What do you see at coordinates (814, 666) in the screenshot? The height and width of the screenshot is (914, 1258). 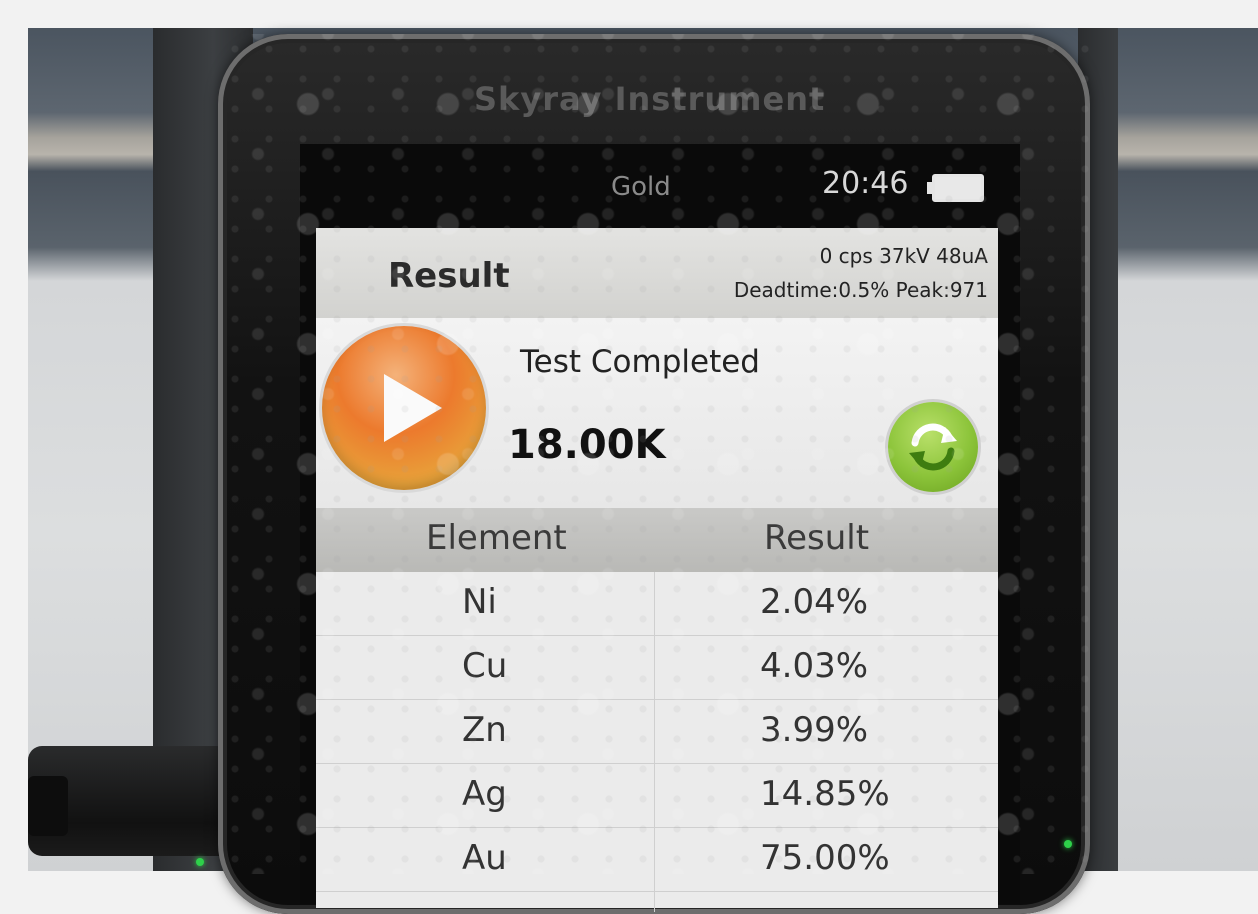 I see `result-cell: 4.03%` at bounding box center [814, 666].